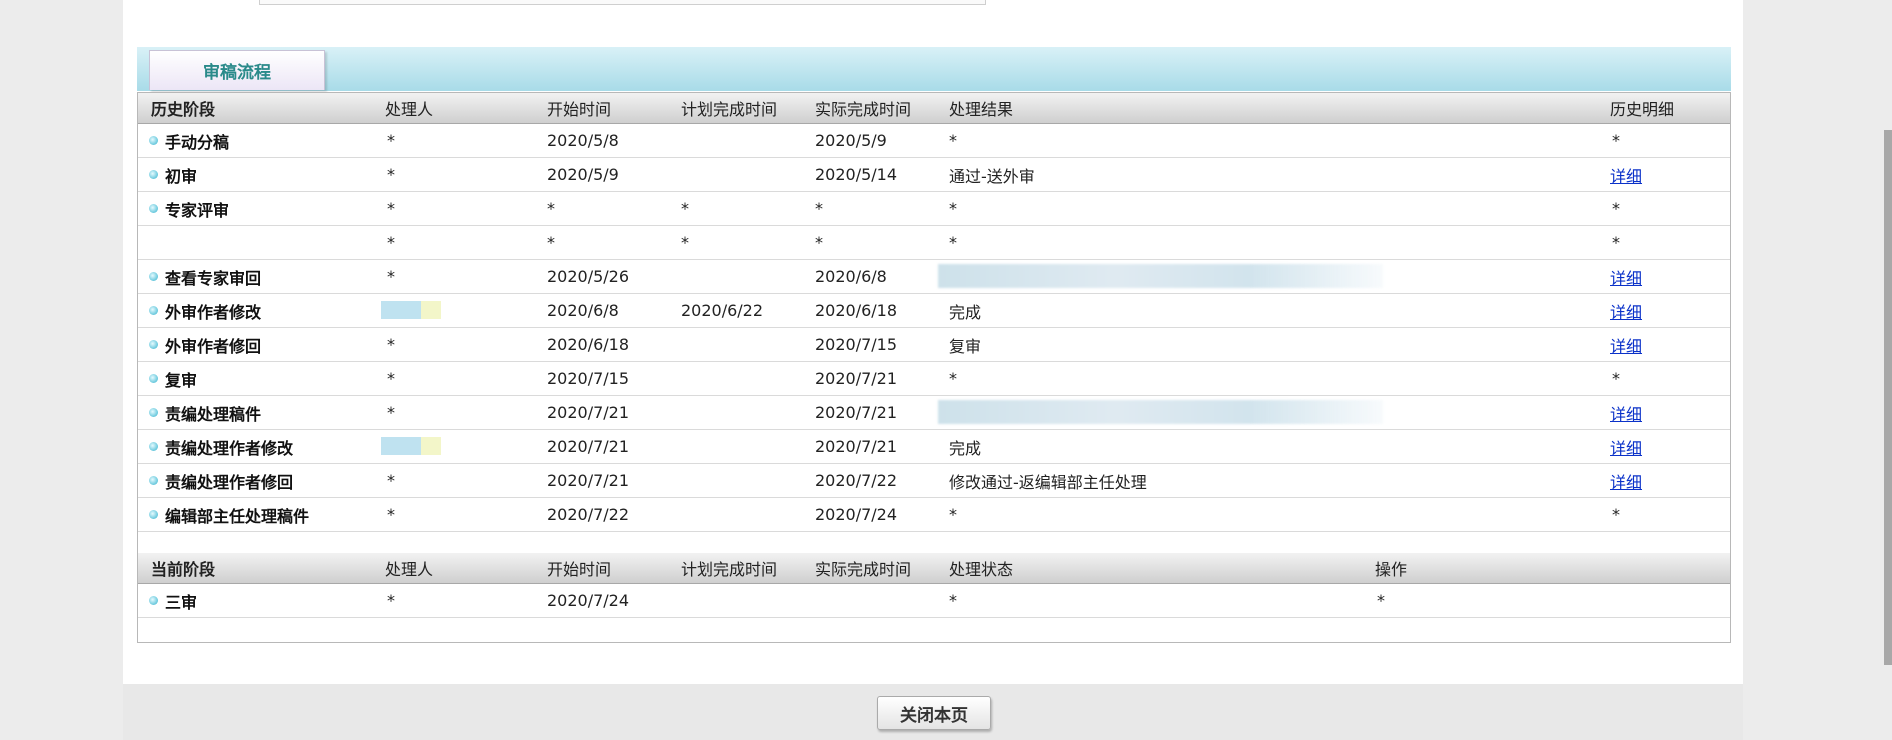 This screenshot has height=740, width=1892. Describe the element at coordinates (588, 276) in the screenshot. I see `start-cell: 2020/5/26` at that location.